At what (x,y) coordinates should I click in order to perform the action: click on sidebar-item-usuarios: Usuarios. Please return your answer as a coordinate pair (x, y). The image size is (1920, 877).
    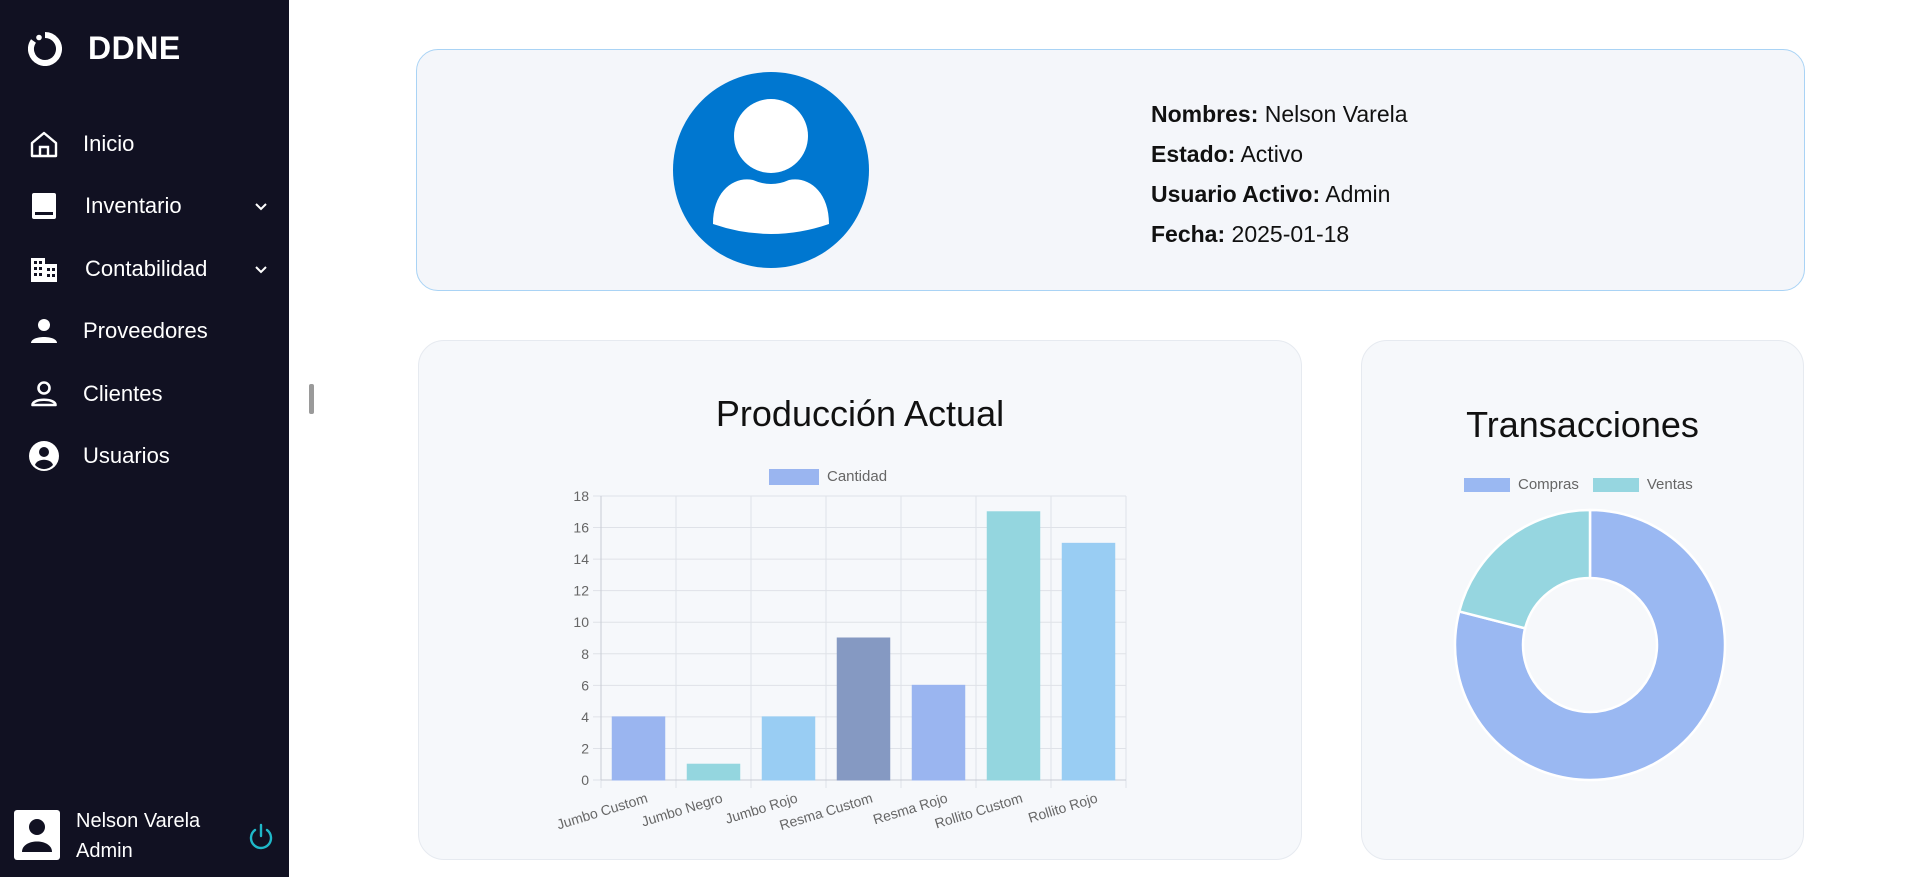
    Looking at the image, I should click on (144, 456).